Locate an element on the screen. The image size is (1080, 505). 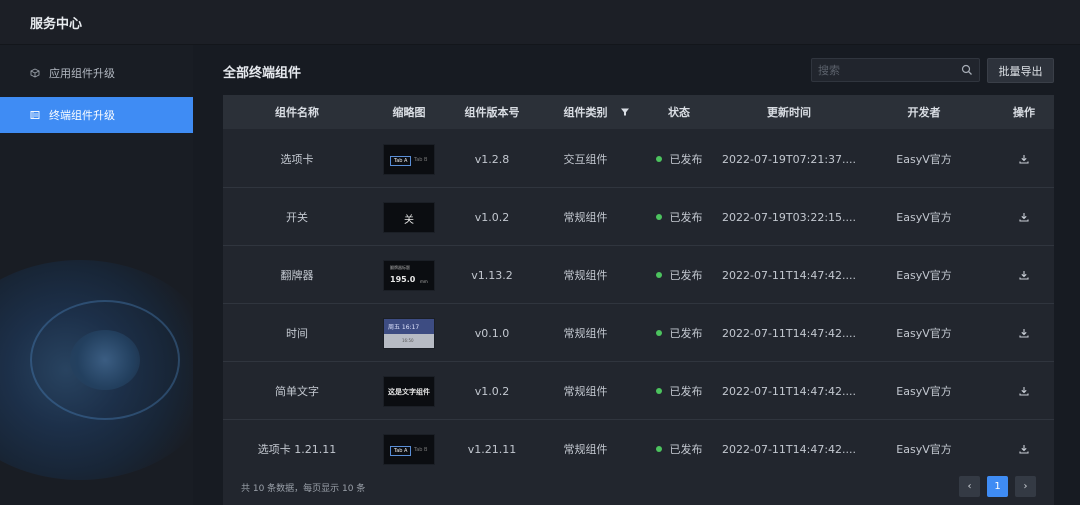
component-thumbnail: 这是文字组件 is located at coordinates (409, 391).